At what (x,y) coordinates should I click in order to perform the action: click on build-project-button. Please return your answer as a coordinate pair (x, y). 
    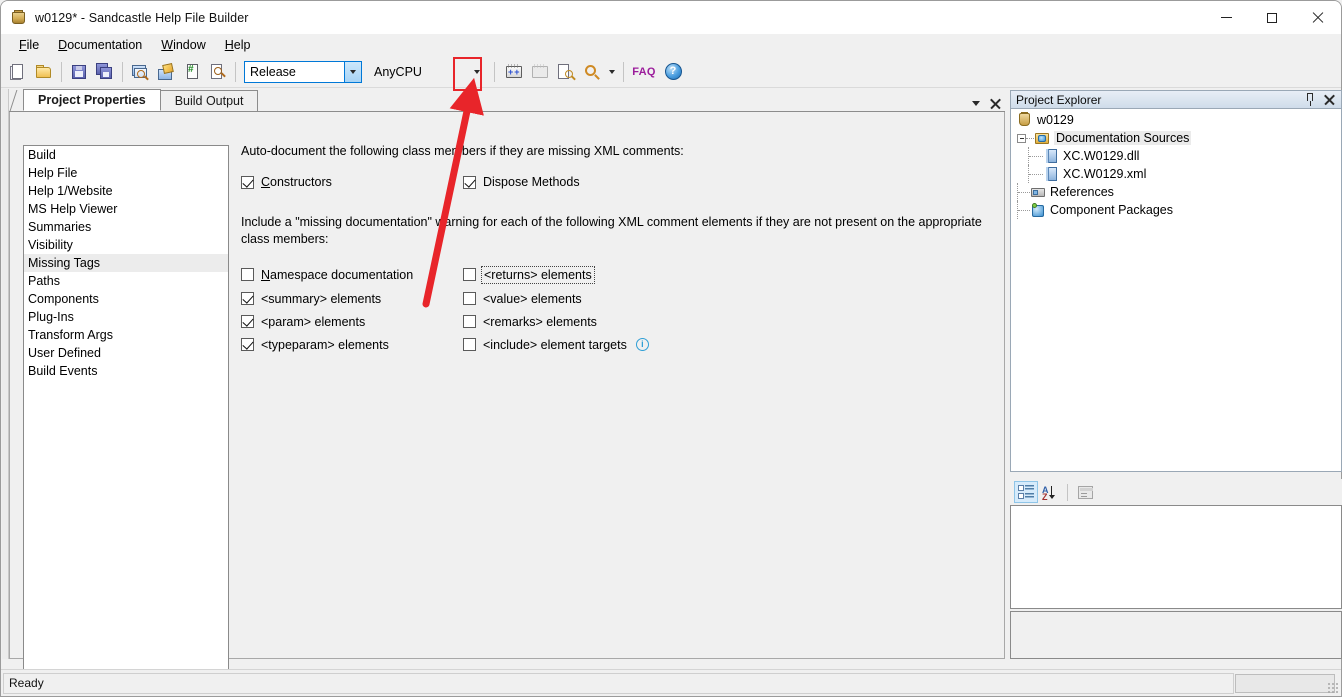
    Looking at the image, I should click on (166, 72).